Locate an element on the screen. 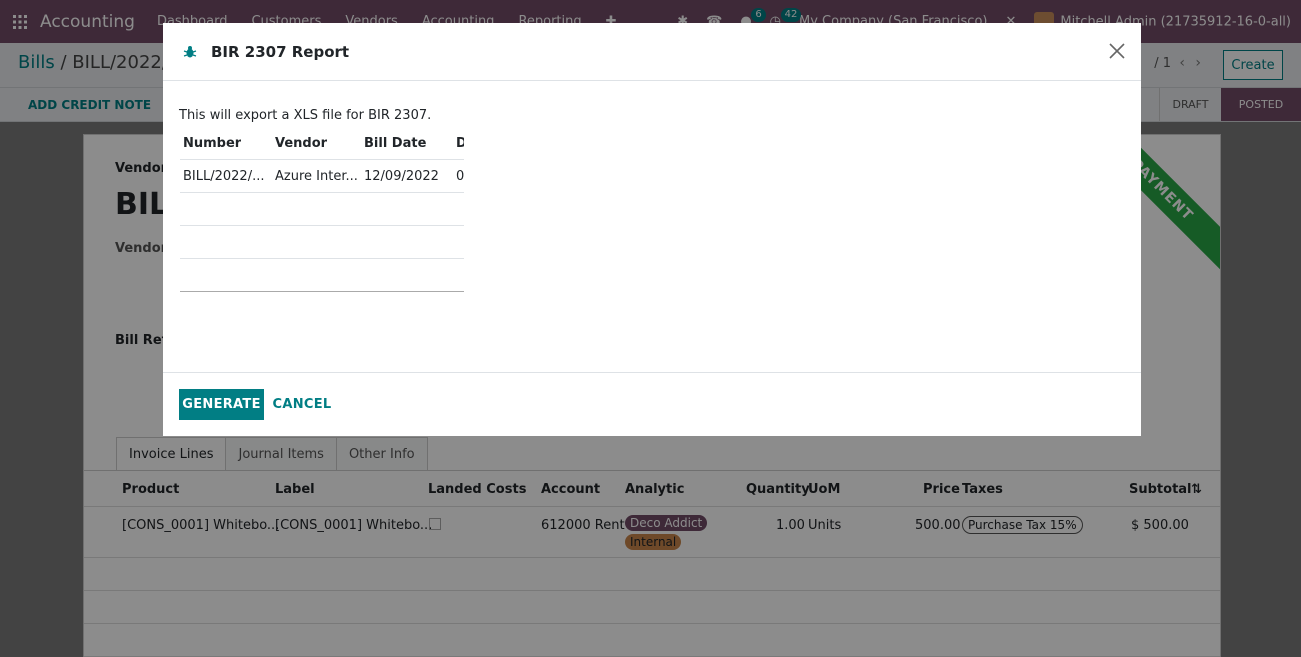  col-bill-date: Bill Date is located at coordinates (395, 143).